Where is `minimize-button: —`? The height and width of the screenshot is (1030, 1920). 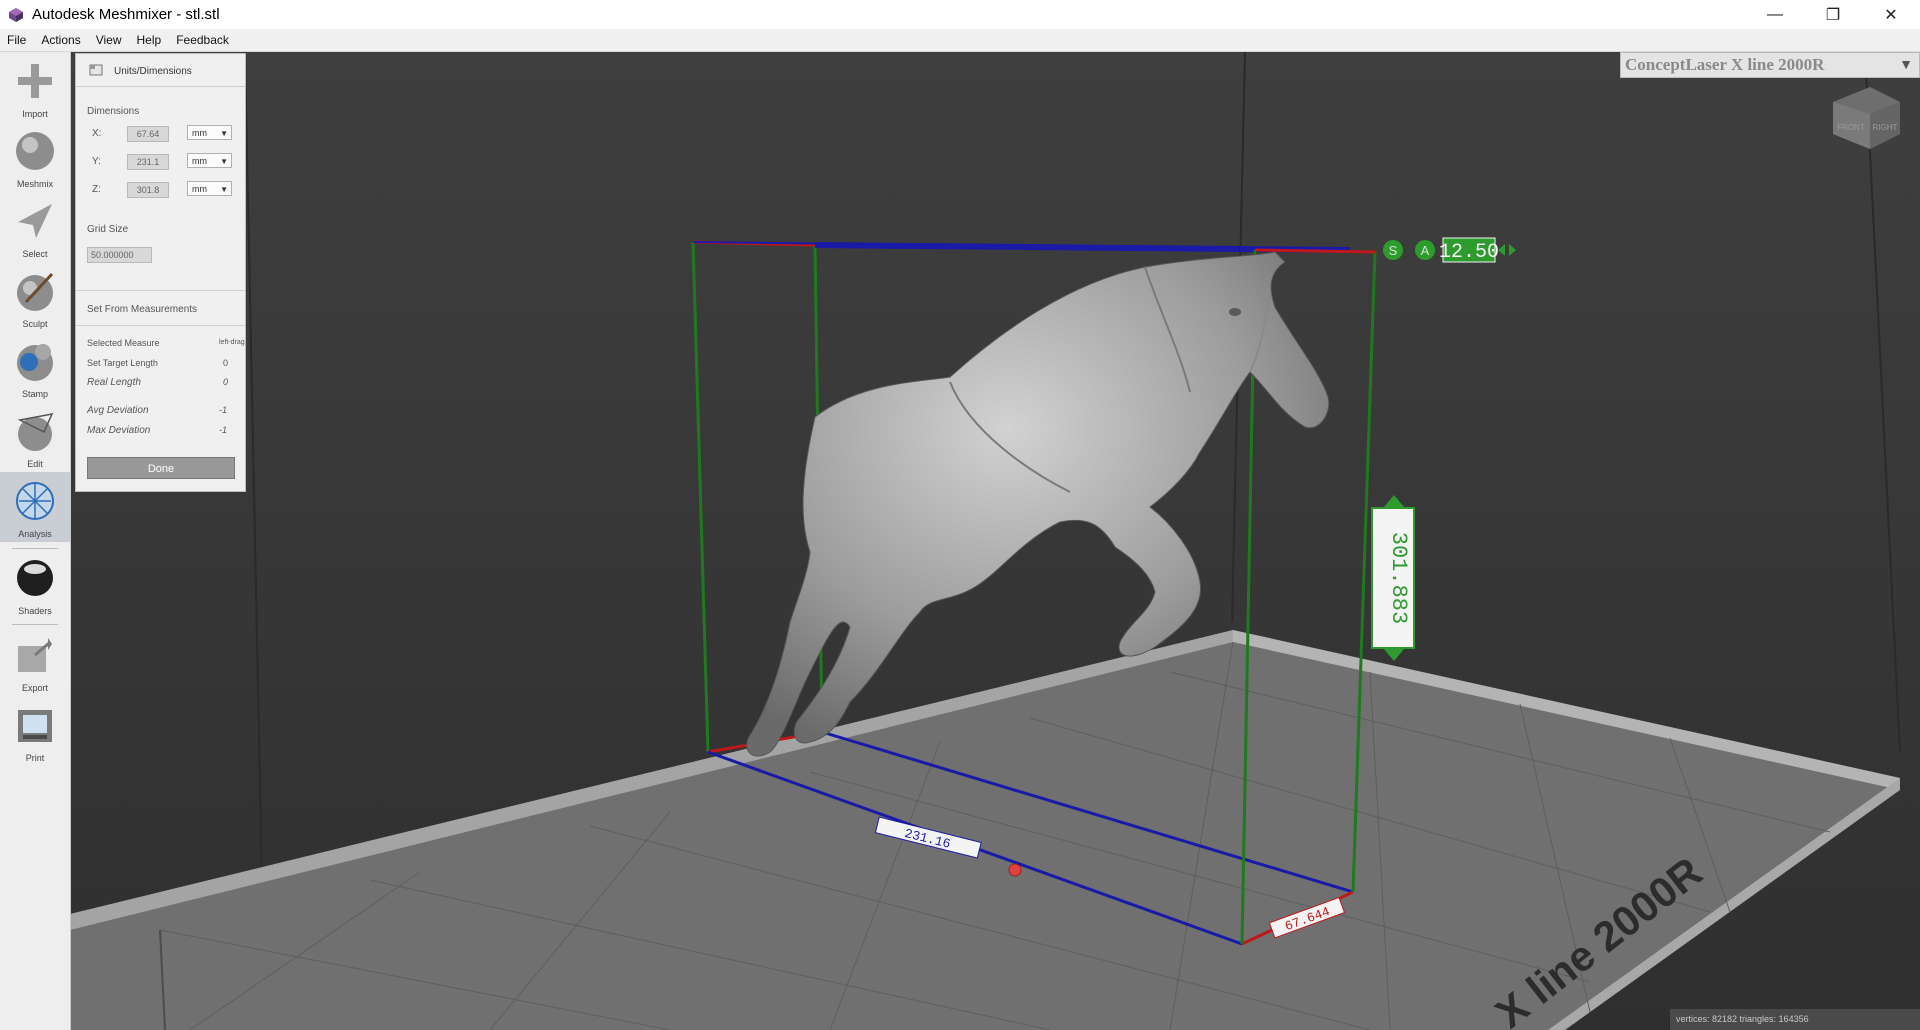
minimize-button: — is located at coordinates (1775, 14).